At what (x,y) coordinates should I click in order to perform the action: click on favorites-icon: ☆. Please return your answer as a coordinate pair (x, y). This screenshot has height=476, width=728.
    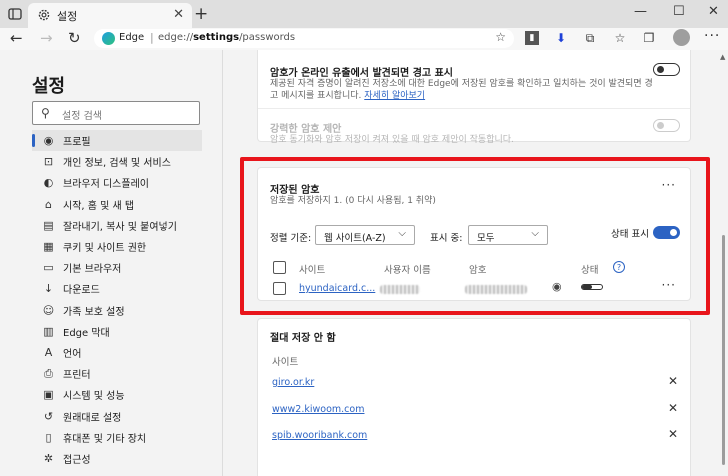
    Looking at the image, I should click on (620, 38).